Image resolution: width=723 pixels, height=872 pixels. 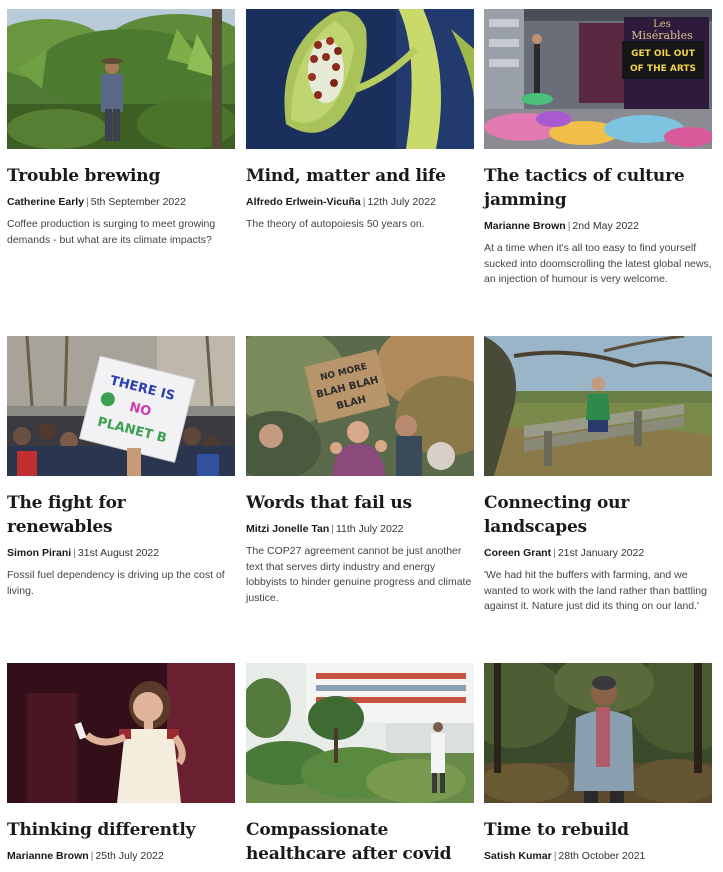 What do you see at coordinates (360, 733) in the screenshot?
I see `hospital-garden-rendering-image` at bounding box center [360, 733].